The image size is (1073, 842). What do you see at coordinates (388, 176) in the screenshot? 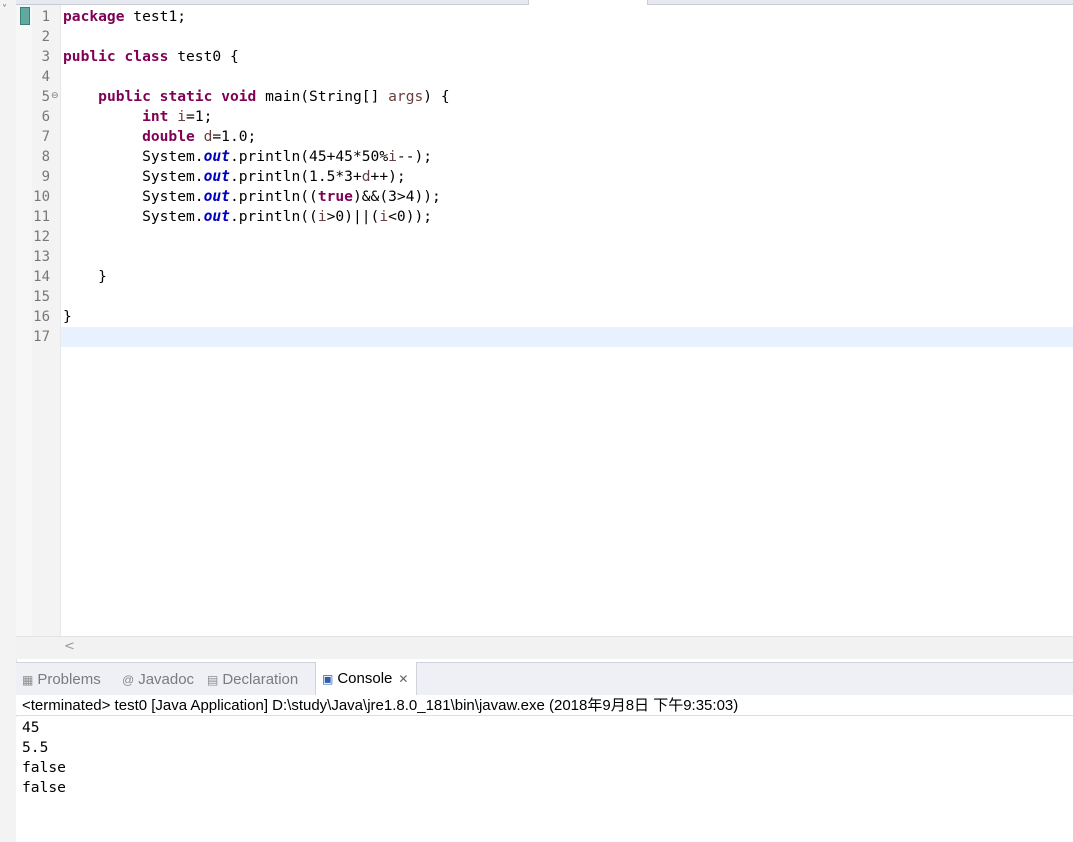
I see `code-text: ++);` at bounding box center [388, 176].